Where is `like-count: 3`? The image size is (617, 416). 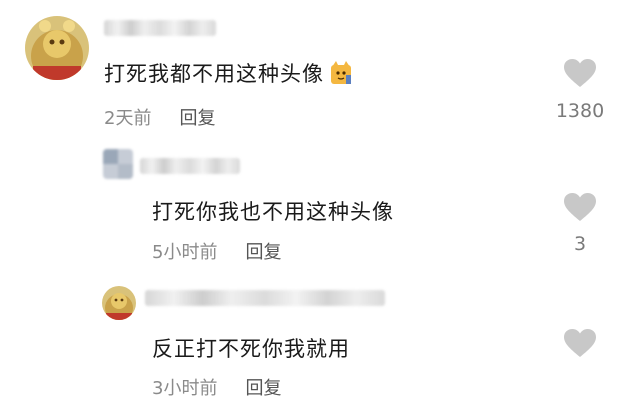
like-count: 3 is located at coordinates (580, 244).